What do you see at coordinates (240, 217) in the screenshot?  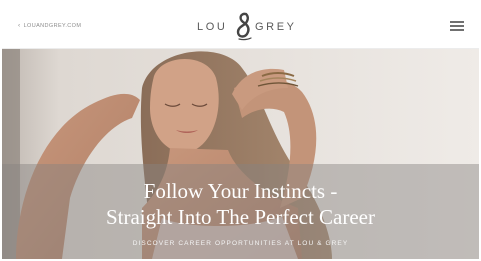 I see `hero-title-line-2: Straight Into The Perfect Career` at bounding box center [240, 217].